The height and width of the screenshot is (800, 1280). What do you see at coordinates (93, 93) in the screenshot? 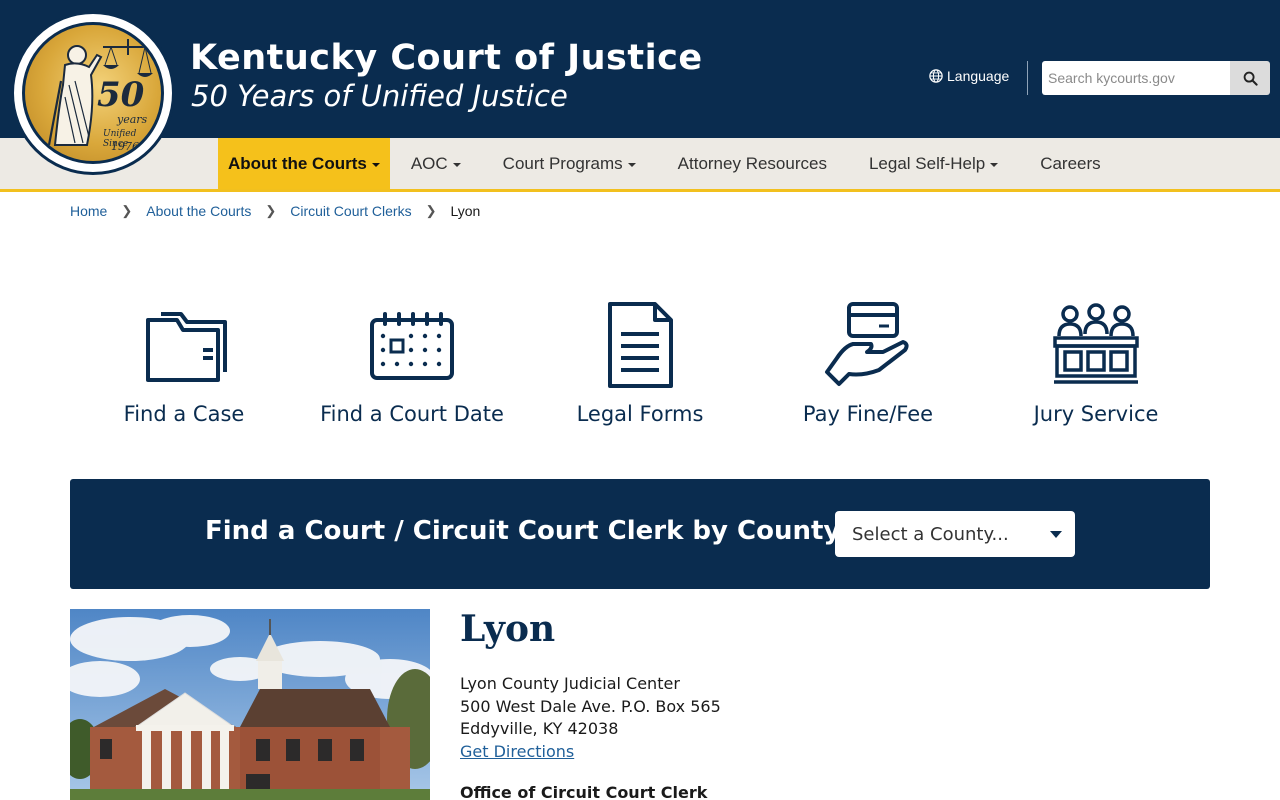
I see `court-seal-logo: 50 years Unified Since 1976` at bounding box center [93, 93].